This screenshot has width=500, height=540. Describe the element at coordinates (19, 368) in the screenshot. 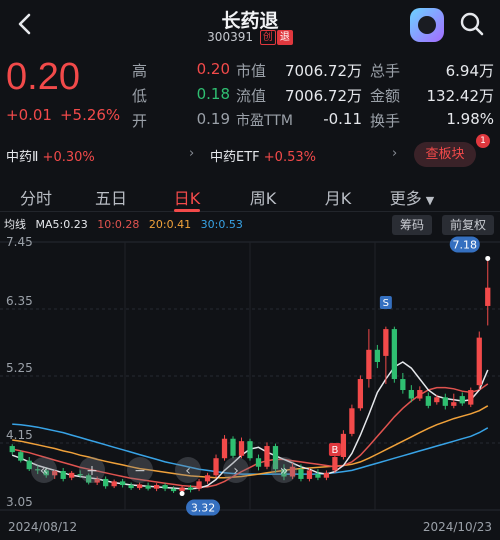

I see `y-tick-label: 5.25` at that location.